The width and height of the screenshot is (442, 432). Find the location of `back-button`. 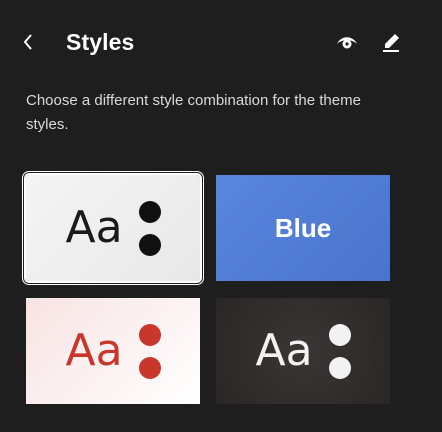

back-button is located at coordinates (28, 44).